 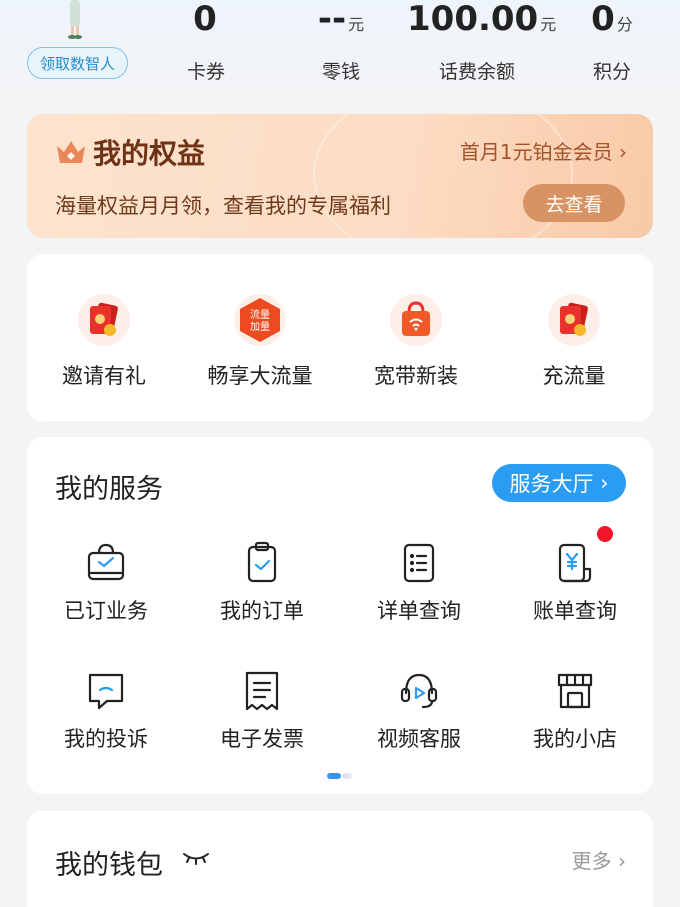 What do you see at coordinates (419, 563) in the screenshot?
I see `detail-list-icon` at bounding box center [419, 563].